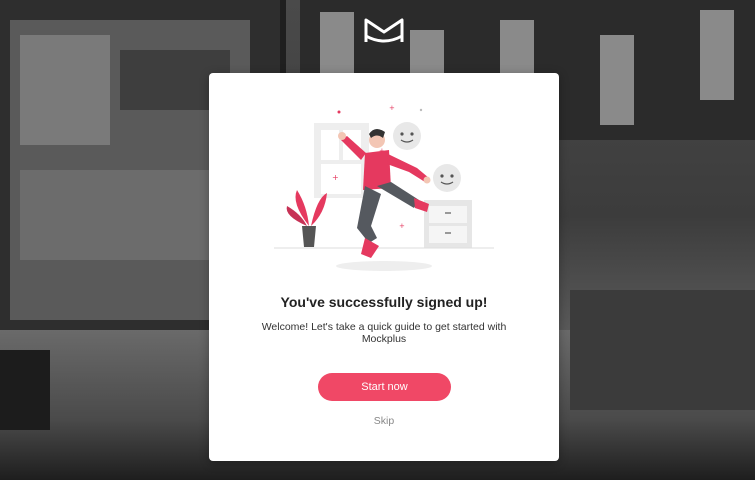 This screenshot has height=480, width=755. What do you see at coordinates (384, 387) in the screenshot?
I see `start-now-button: Start now` at bounding box center [384, 387].